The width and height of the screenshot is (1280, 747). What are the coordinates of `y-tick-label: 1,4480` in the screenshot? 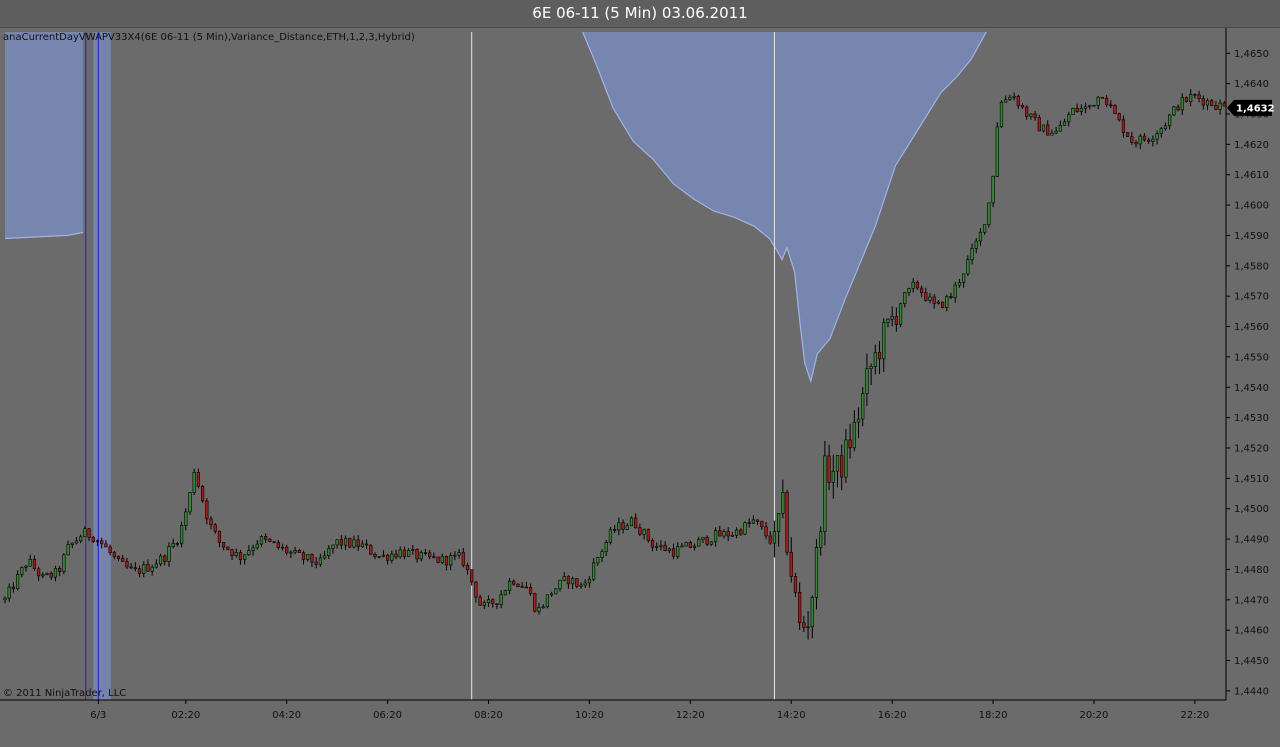 It's located at (1251, 570).